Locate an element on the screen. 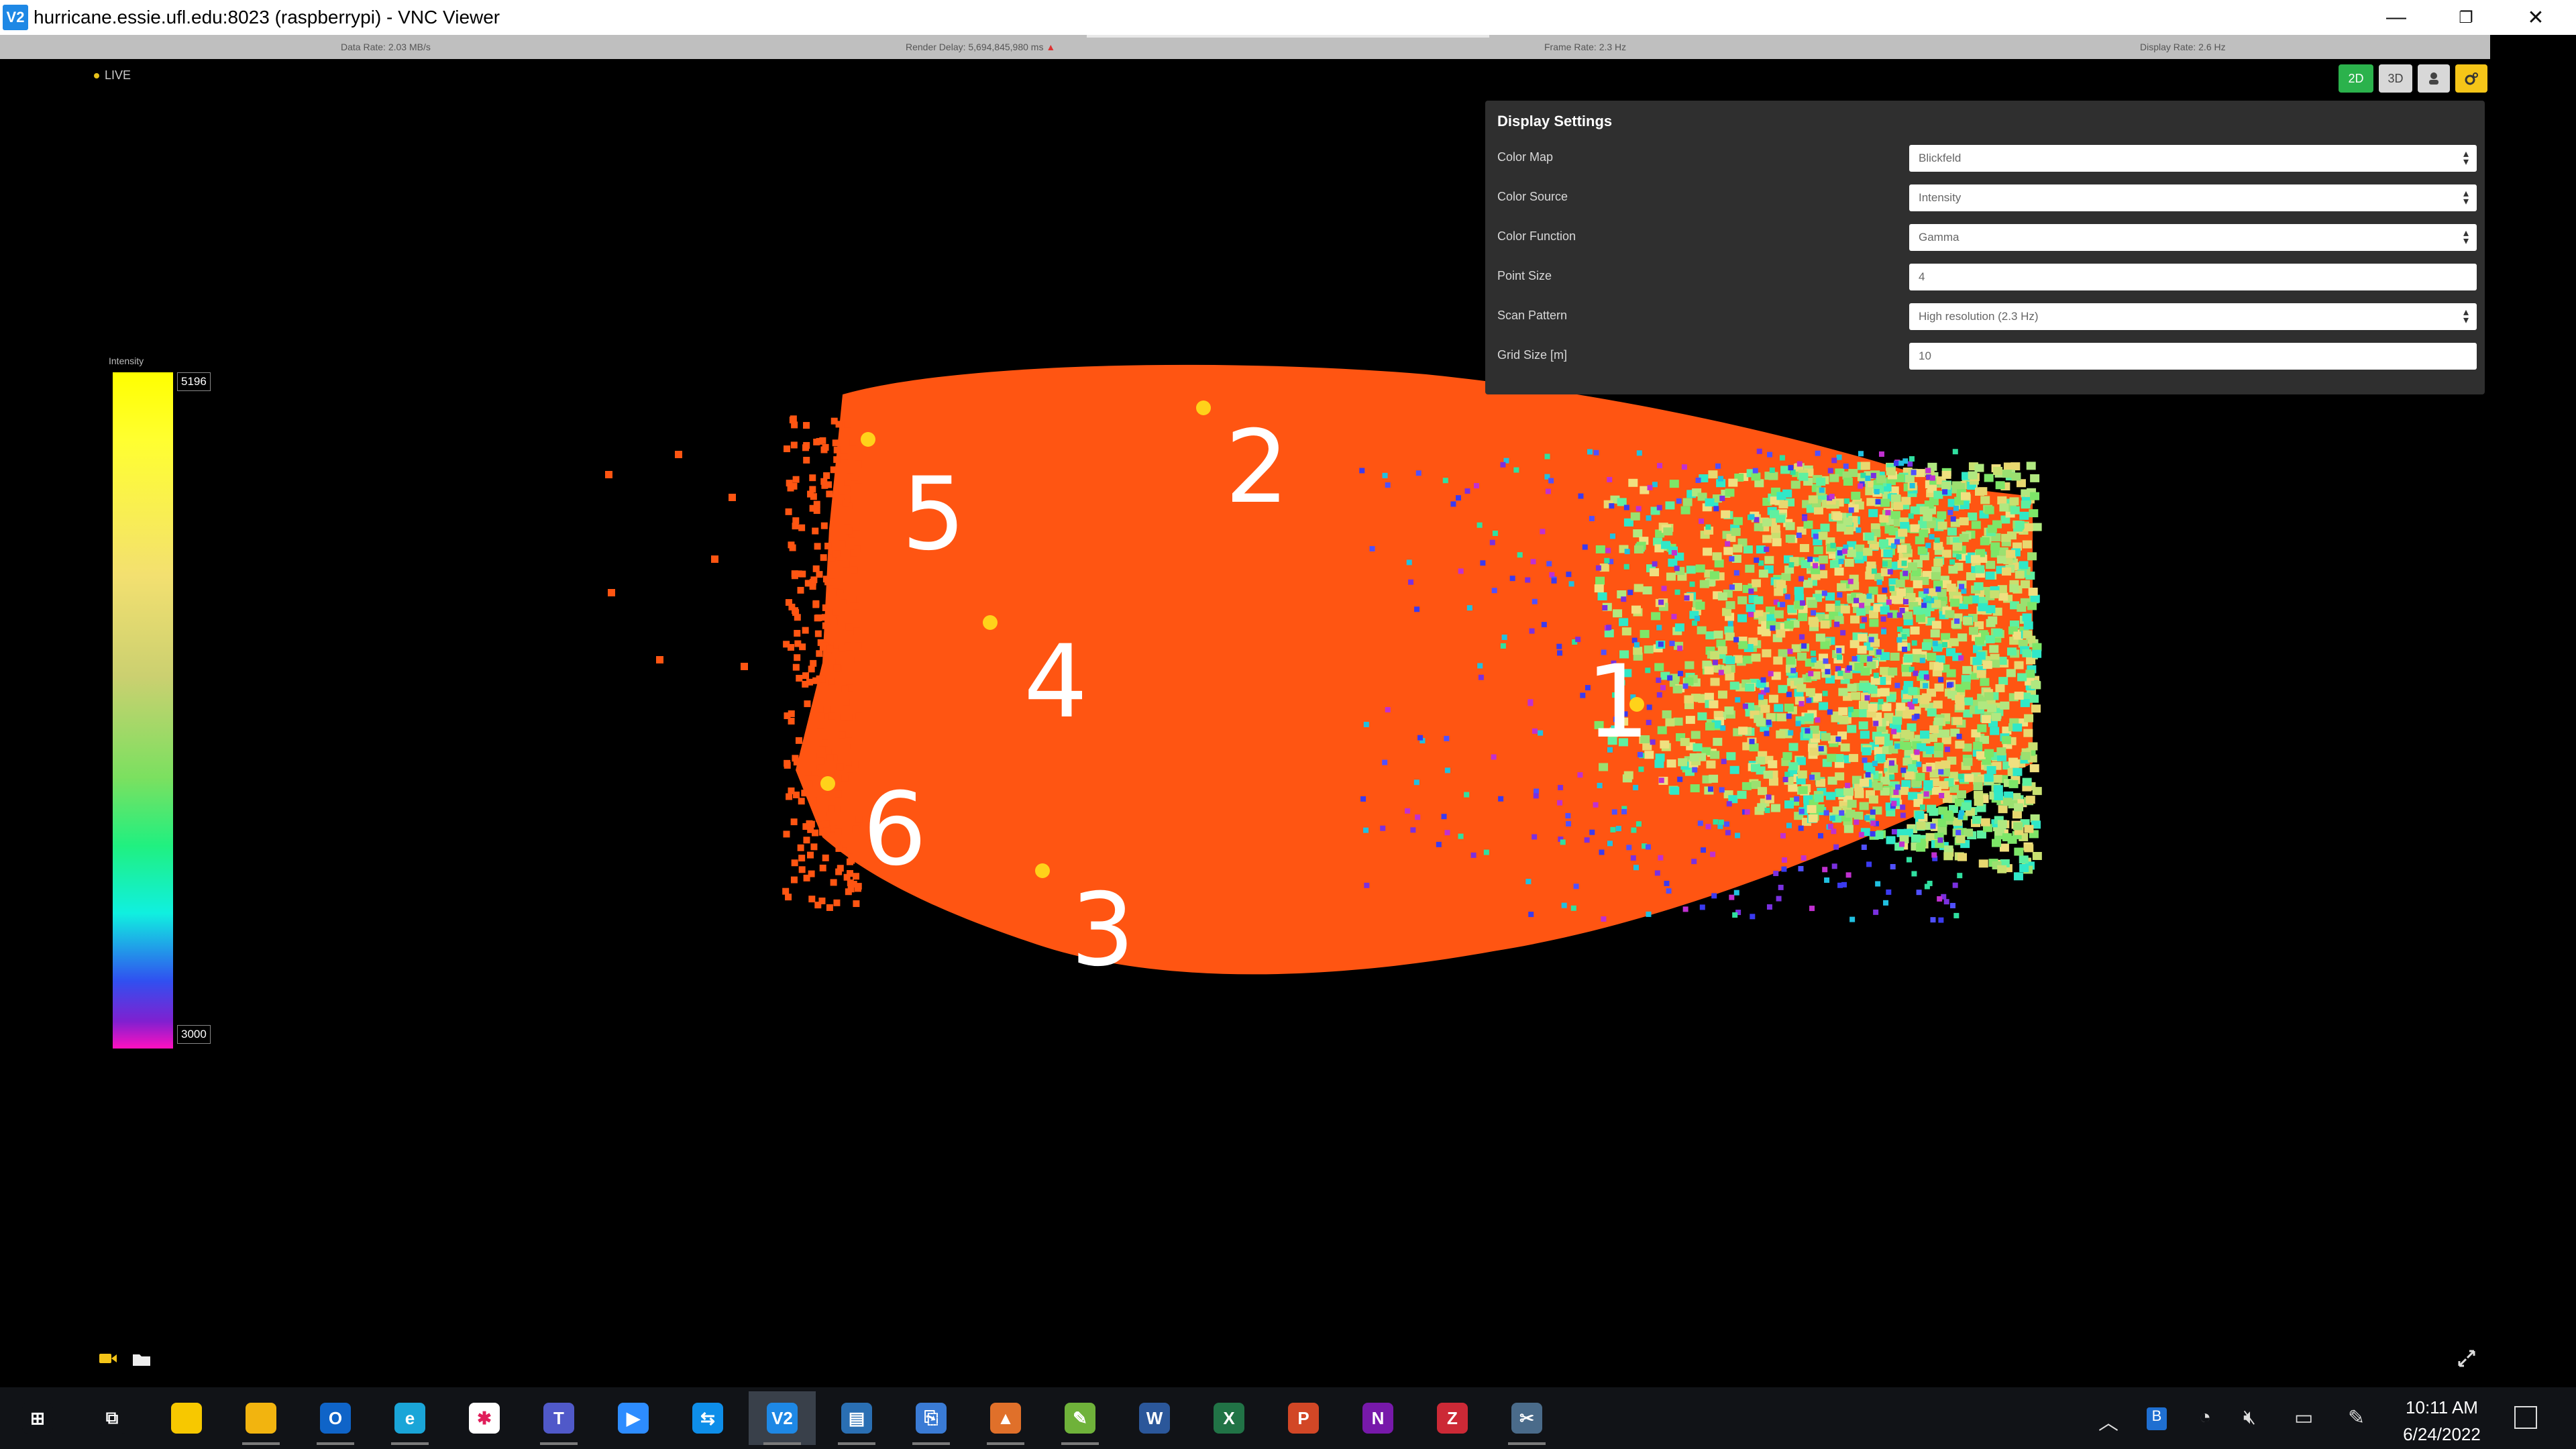 The height and width of the screenshot is (1449, 2576). taskbar-teamviewer: ⇆ is located at coordinates (707, 1418).